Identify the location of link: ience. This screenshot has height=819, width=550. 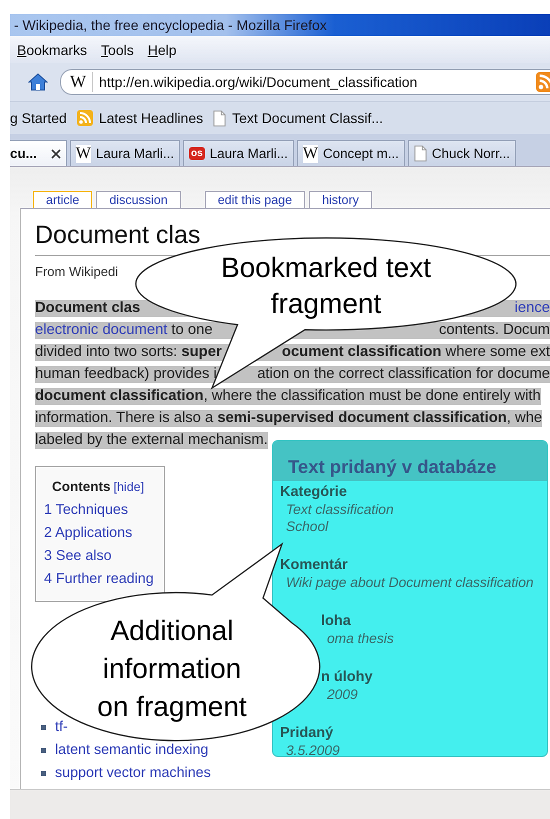
(532, 308).